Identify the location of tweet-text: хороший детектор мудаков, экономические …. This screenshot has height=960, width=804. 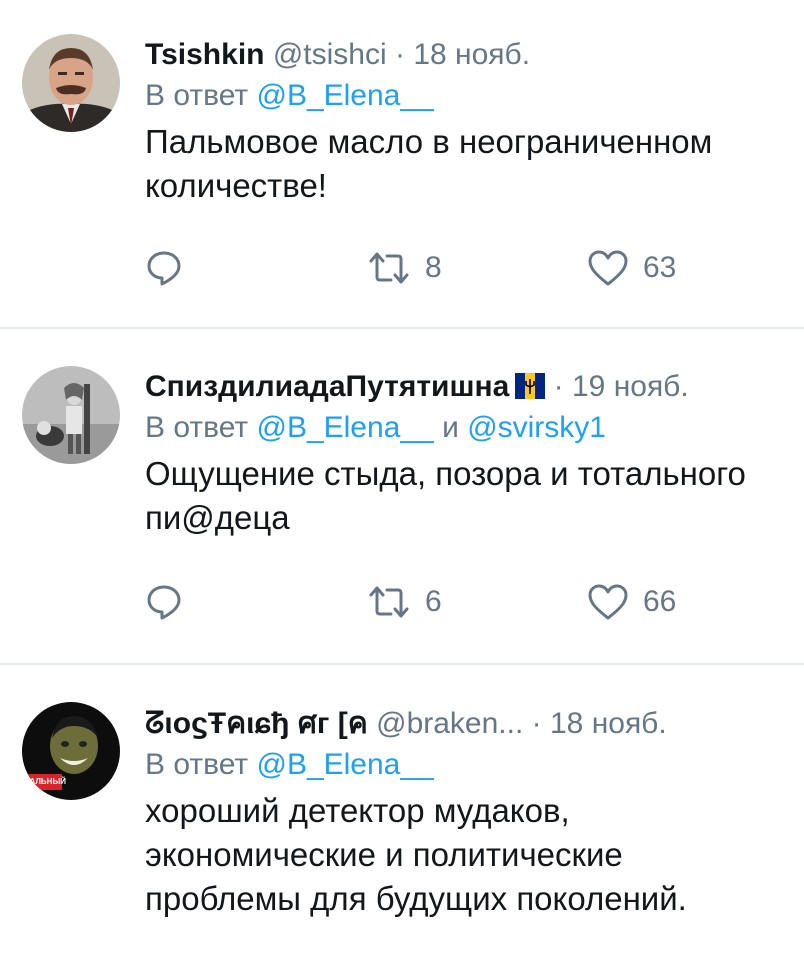
(416, 854).